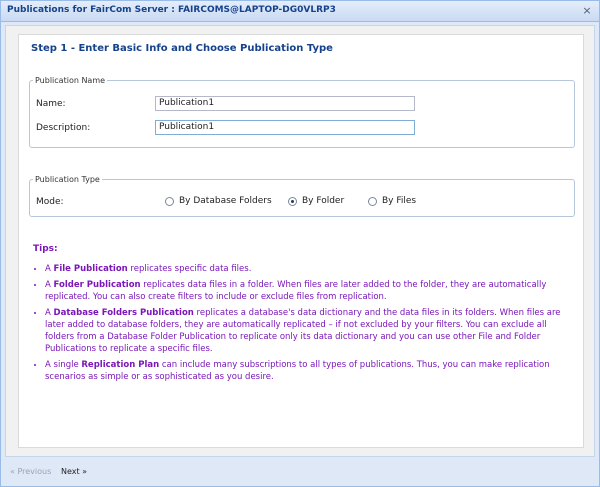 The height and width of the screenshot is (487, 600). I want to click on radio-by-files: By Files, so click(392, 201).